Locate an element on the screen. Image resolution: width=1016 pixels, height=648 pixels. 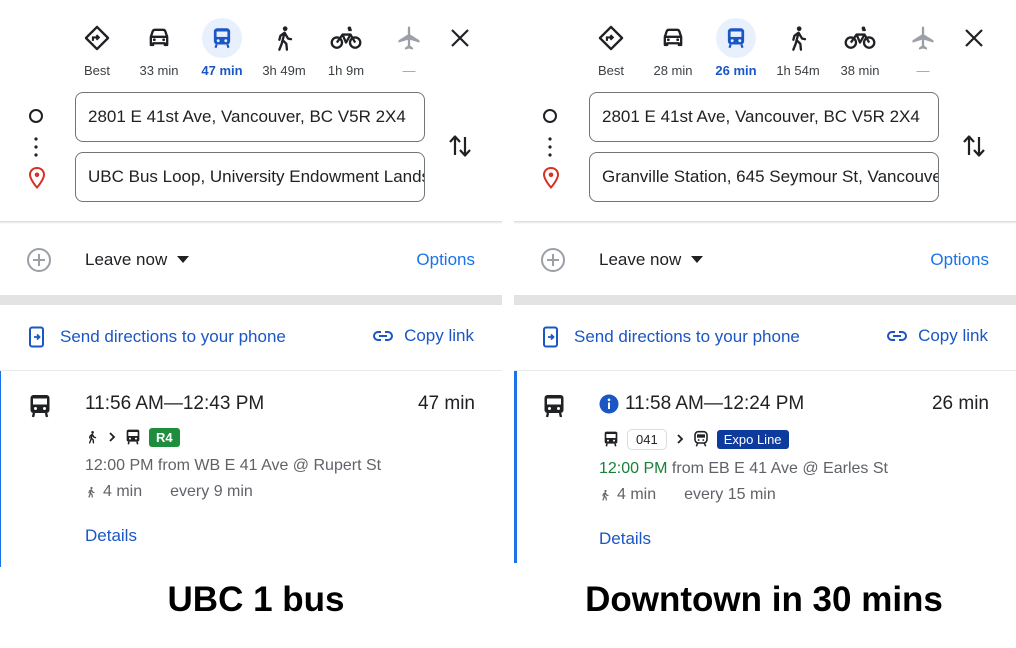
route-times: 11:58 AM—12:24 PM is located at coordinates (701, 404).